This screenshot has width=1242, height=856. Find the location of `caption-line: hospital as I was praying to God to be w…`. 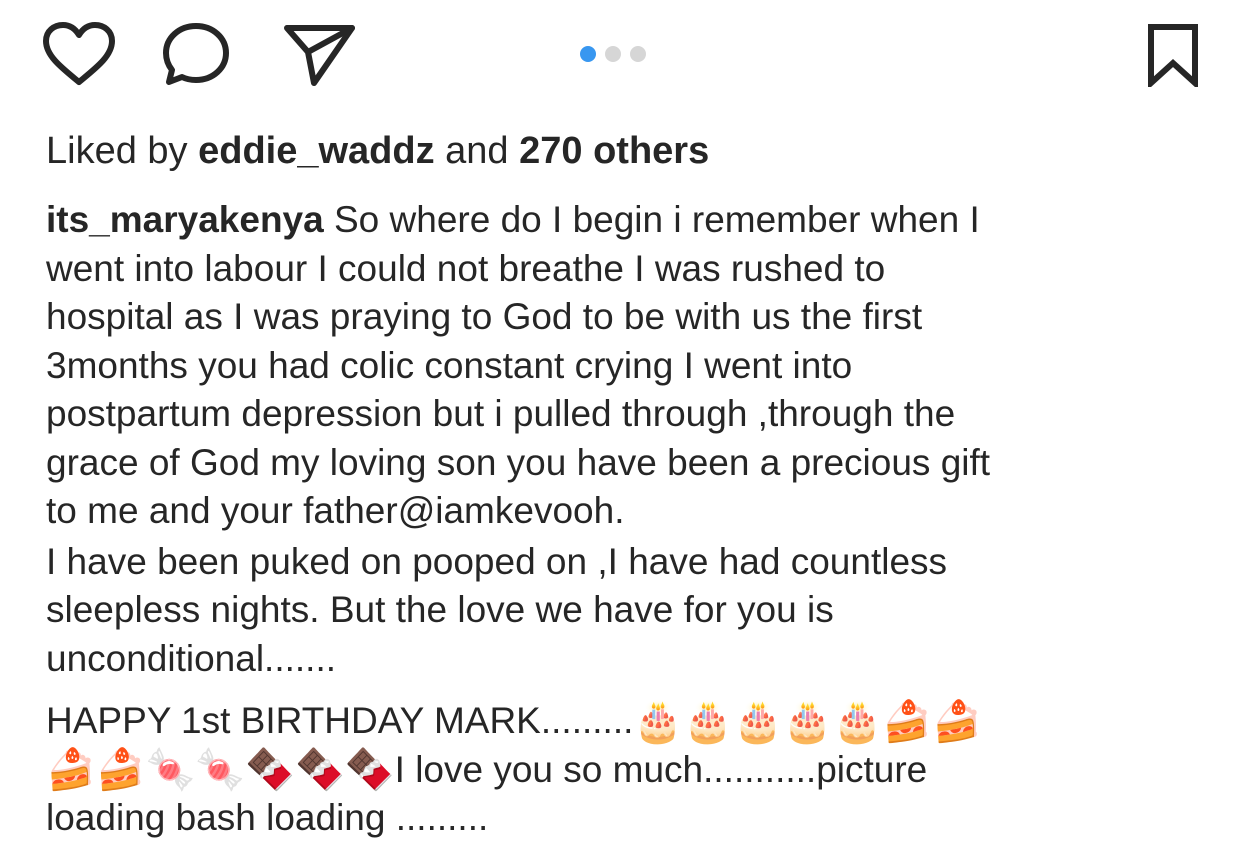

caption-line: hospital as I was praying to God to be w… is located at coordinates (484, 316).